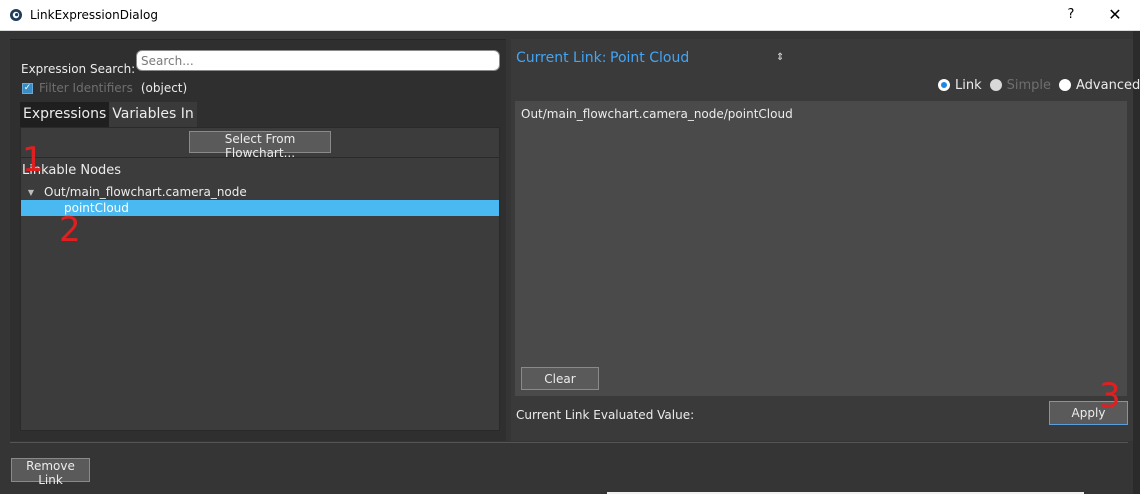 This screenshot has height=494, width=1140. I want to click on tree-node-label: Out/main_flowchart.camera_node, so click(145, 192).